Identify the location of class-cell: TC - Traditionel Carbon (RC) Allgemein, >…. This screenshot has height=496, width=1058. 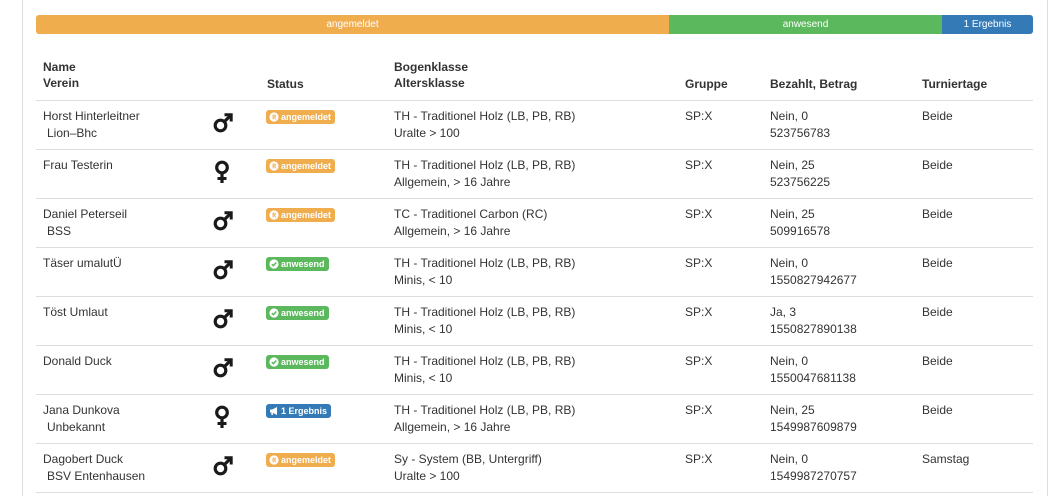
(470, 223).